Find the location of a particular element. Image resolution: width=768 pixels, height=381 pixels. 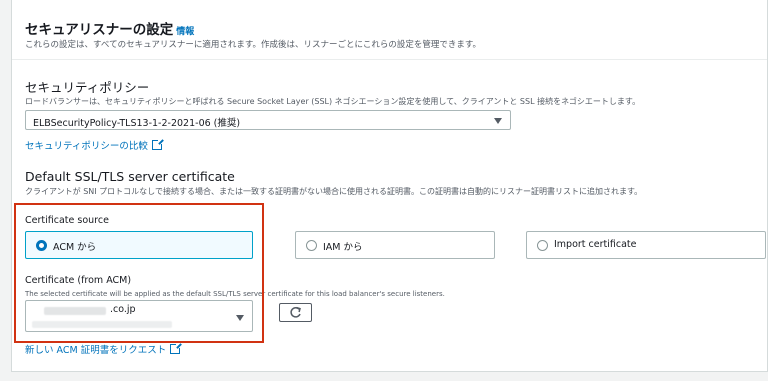

security-policy-selected-value: ELBSecurityPolicy-TLS13-1-2-2021-06 (推奨) is located at coordinates (137, 123).